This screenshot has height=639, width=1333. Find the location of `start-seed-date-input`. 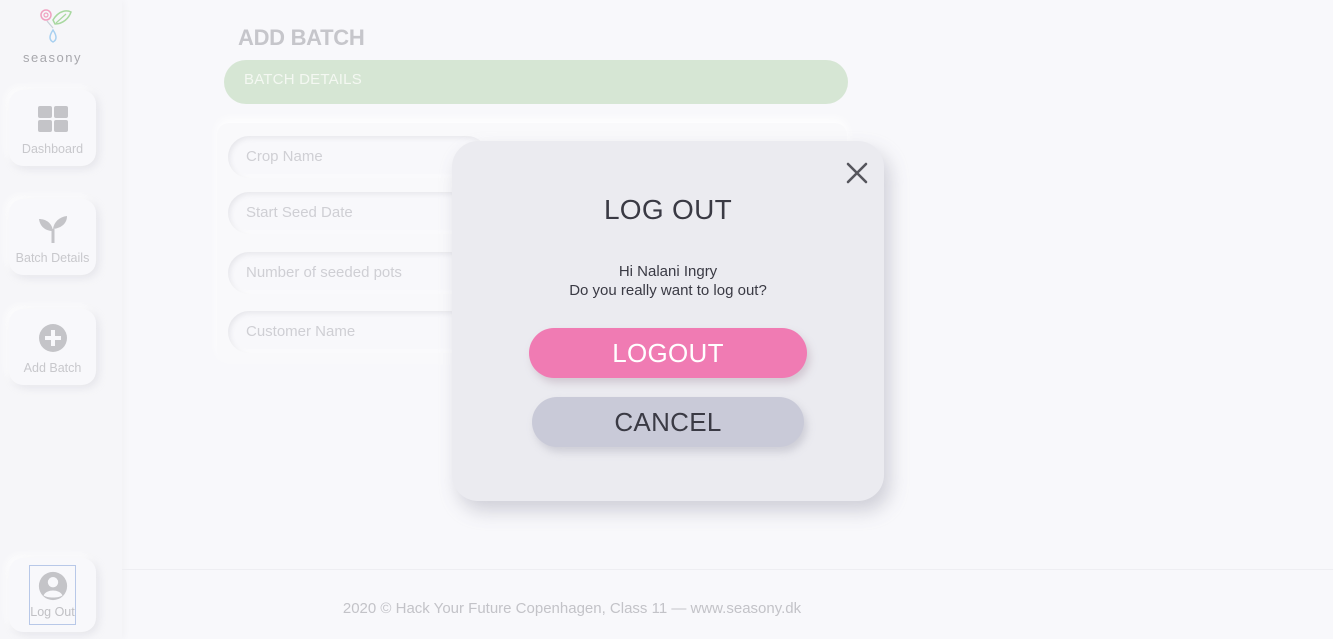

start-seed-date-input is located at coordinates (358, 213).